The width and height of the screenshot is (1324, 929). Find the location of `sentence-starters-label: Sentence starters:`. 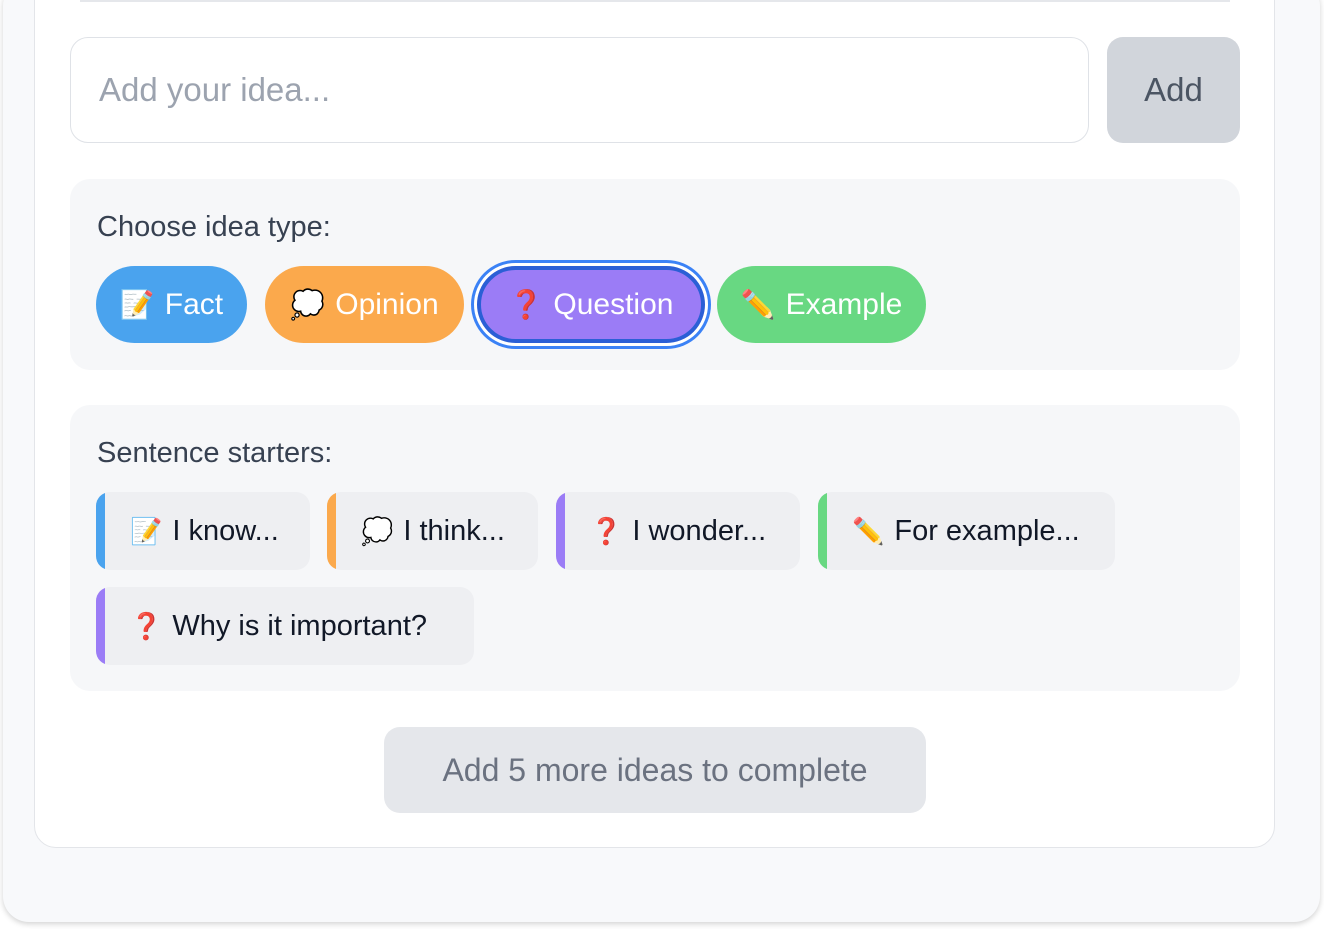

sentence-starters-label: Sentence starters: is located at coordinates (215, 453).